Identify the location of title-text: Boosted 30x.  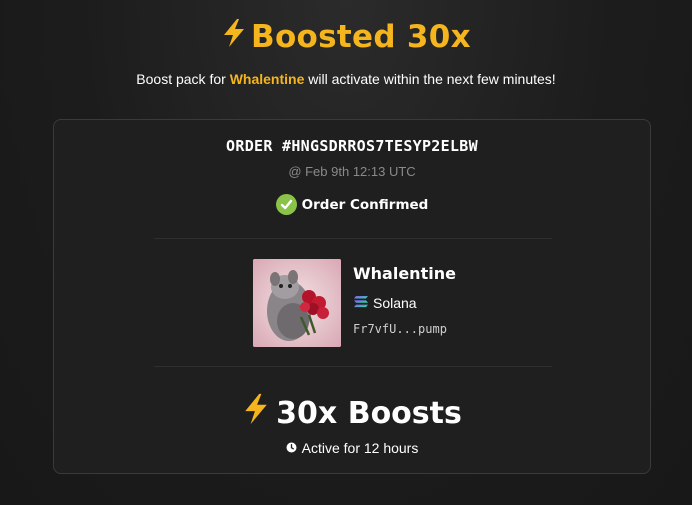
(361, 37).